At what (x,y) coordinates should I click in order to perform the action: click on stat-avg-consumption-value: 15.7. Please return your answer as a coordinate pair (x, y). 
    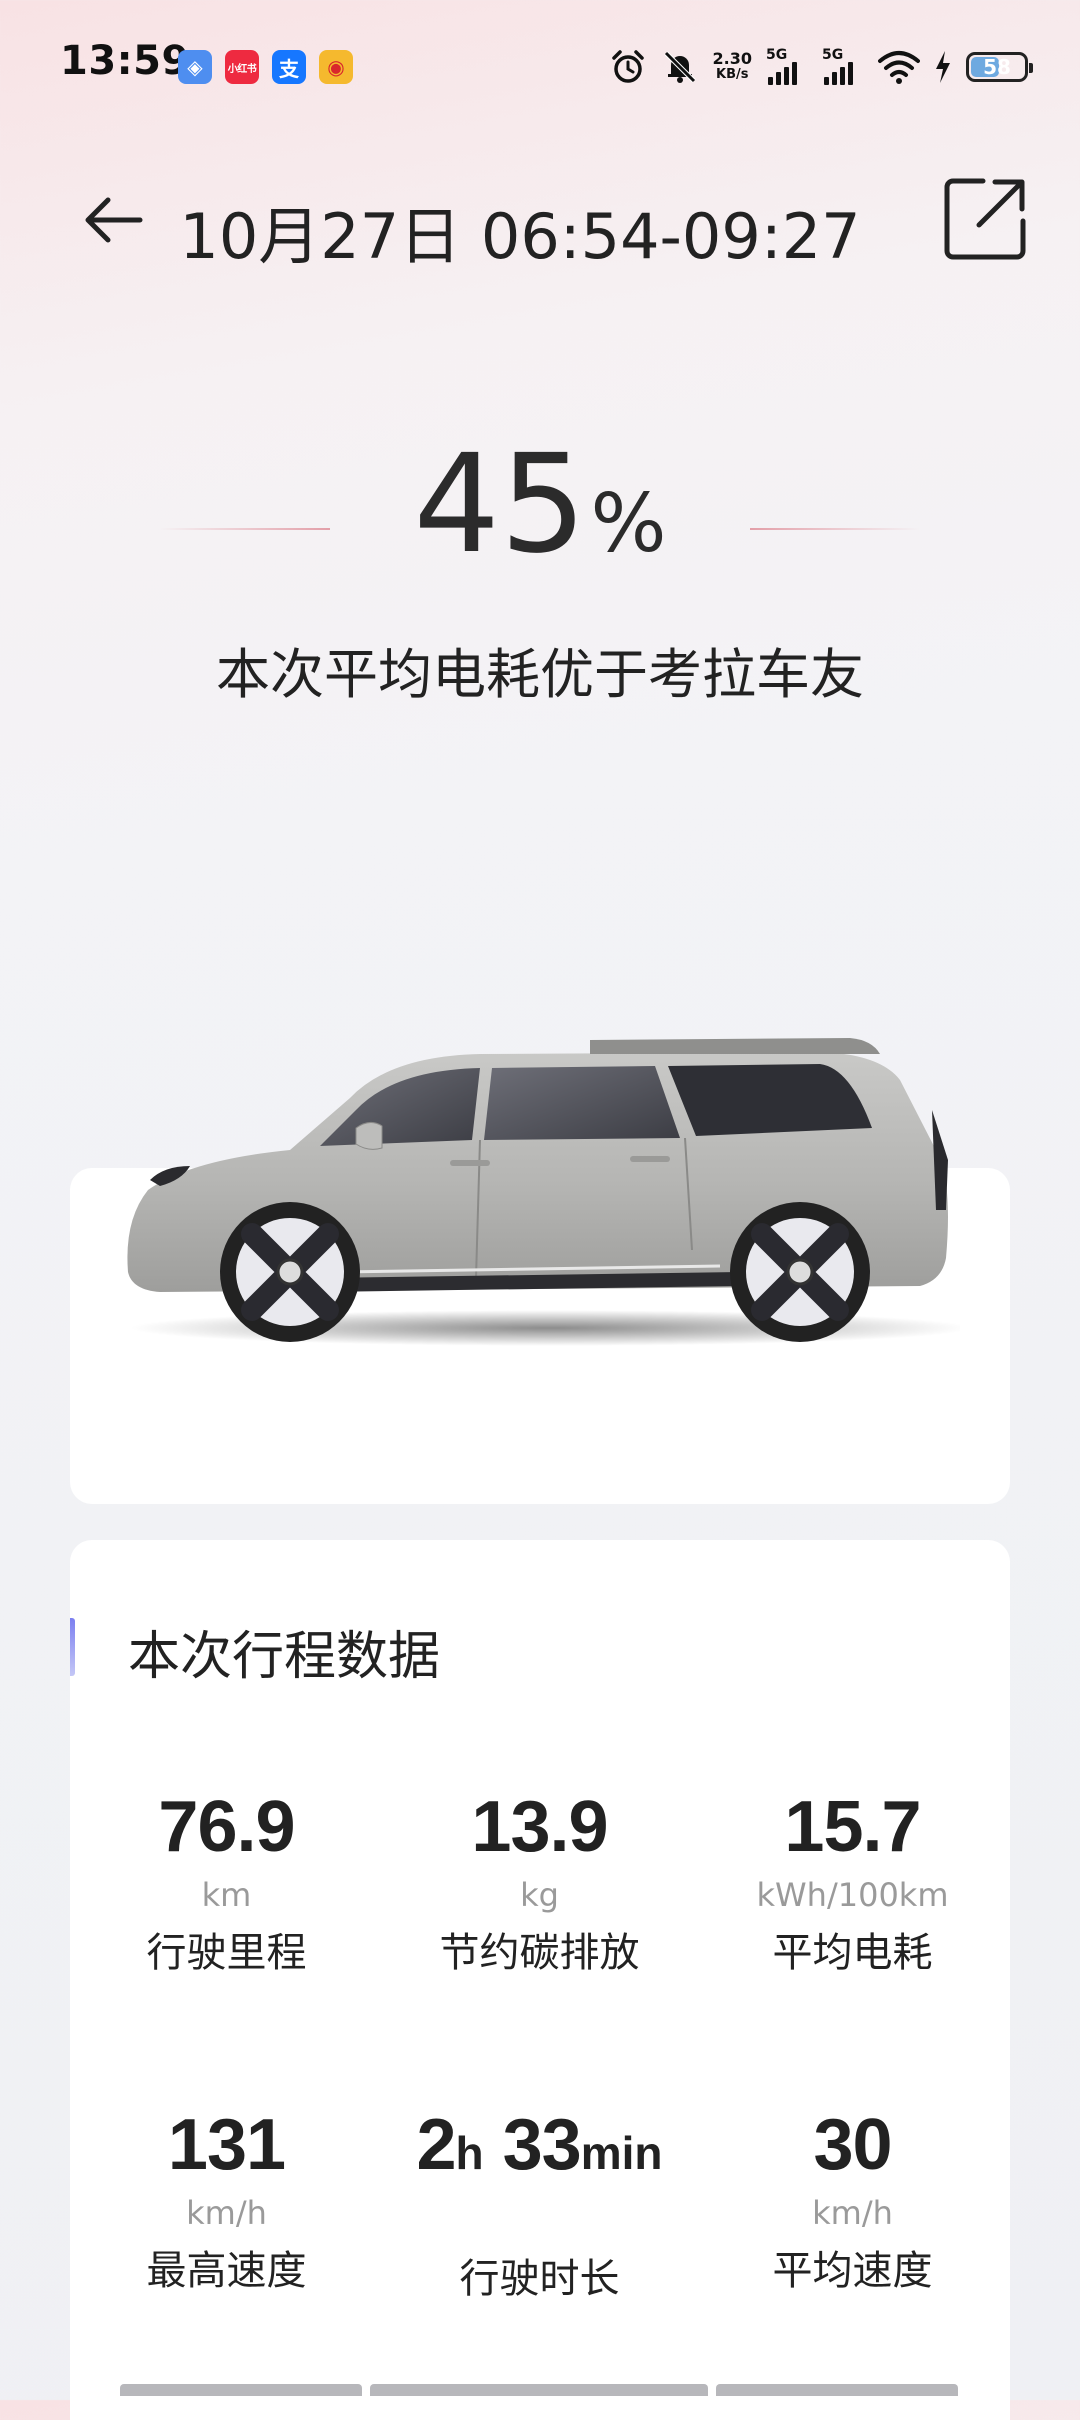
    Looking at the image, I should click on (852, 1827).